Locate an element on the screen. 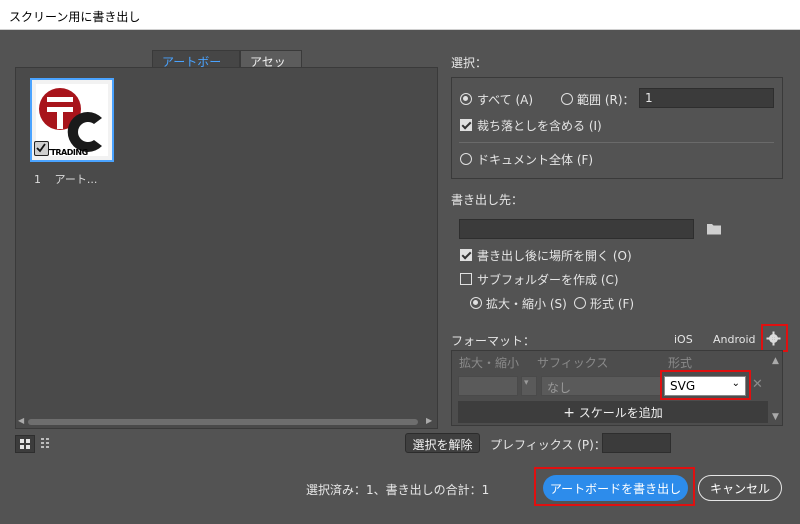 This screenshot has width=800, height=524. scroll-up-icon: ▲ is located at coordinates (775, 361).